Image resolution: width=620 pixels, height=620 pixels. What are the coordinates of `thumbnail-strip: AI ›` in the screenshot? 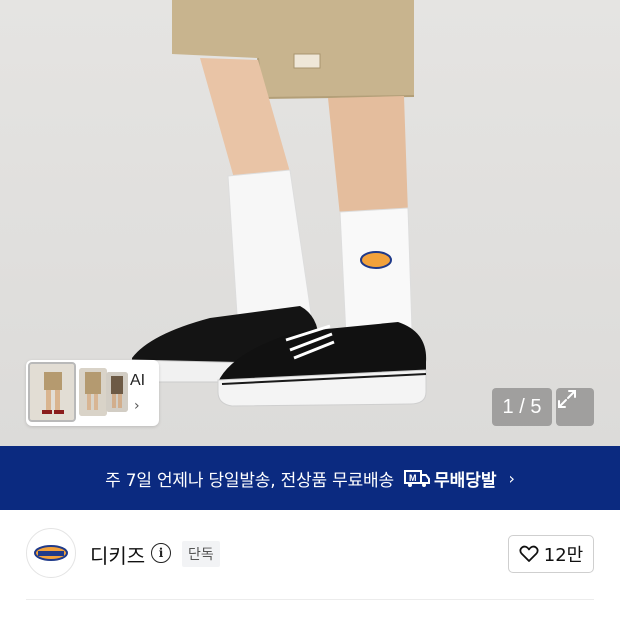 It's located at (92, 393).